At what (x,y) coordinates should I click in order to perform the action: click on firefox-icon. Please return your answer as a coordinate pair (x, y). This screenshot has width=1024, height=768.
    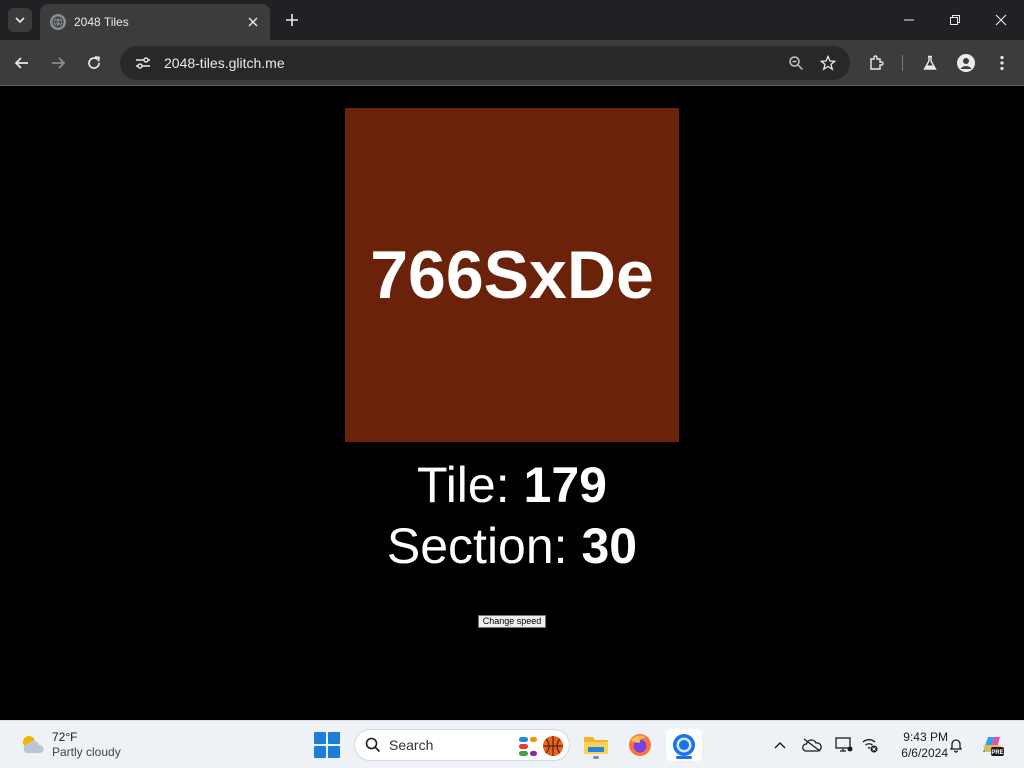
    Looking at the image, I should click on (640, 745).